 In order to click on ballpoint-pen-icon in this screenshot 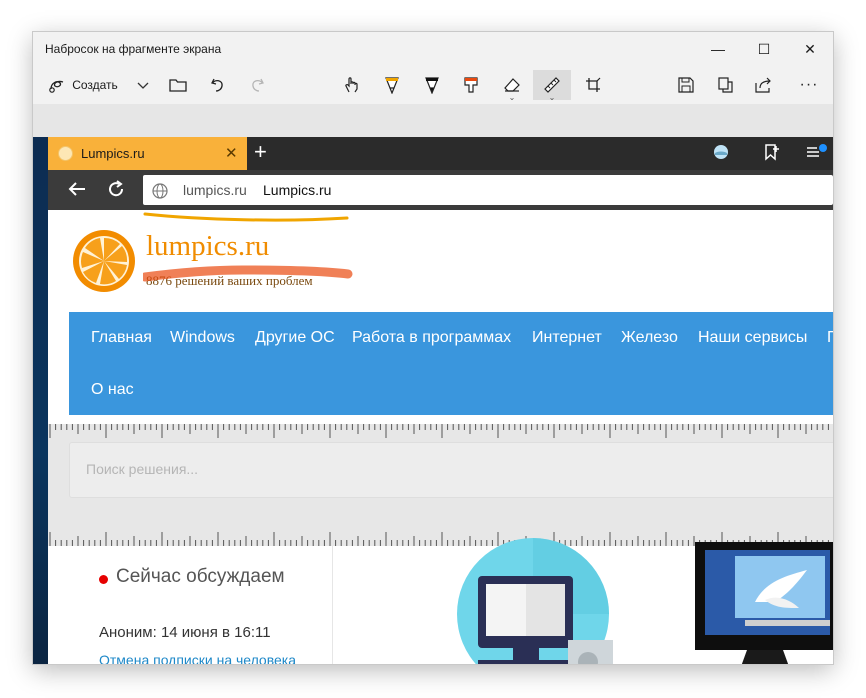, I will do `click(392, 85)`.